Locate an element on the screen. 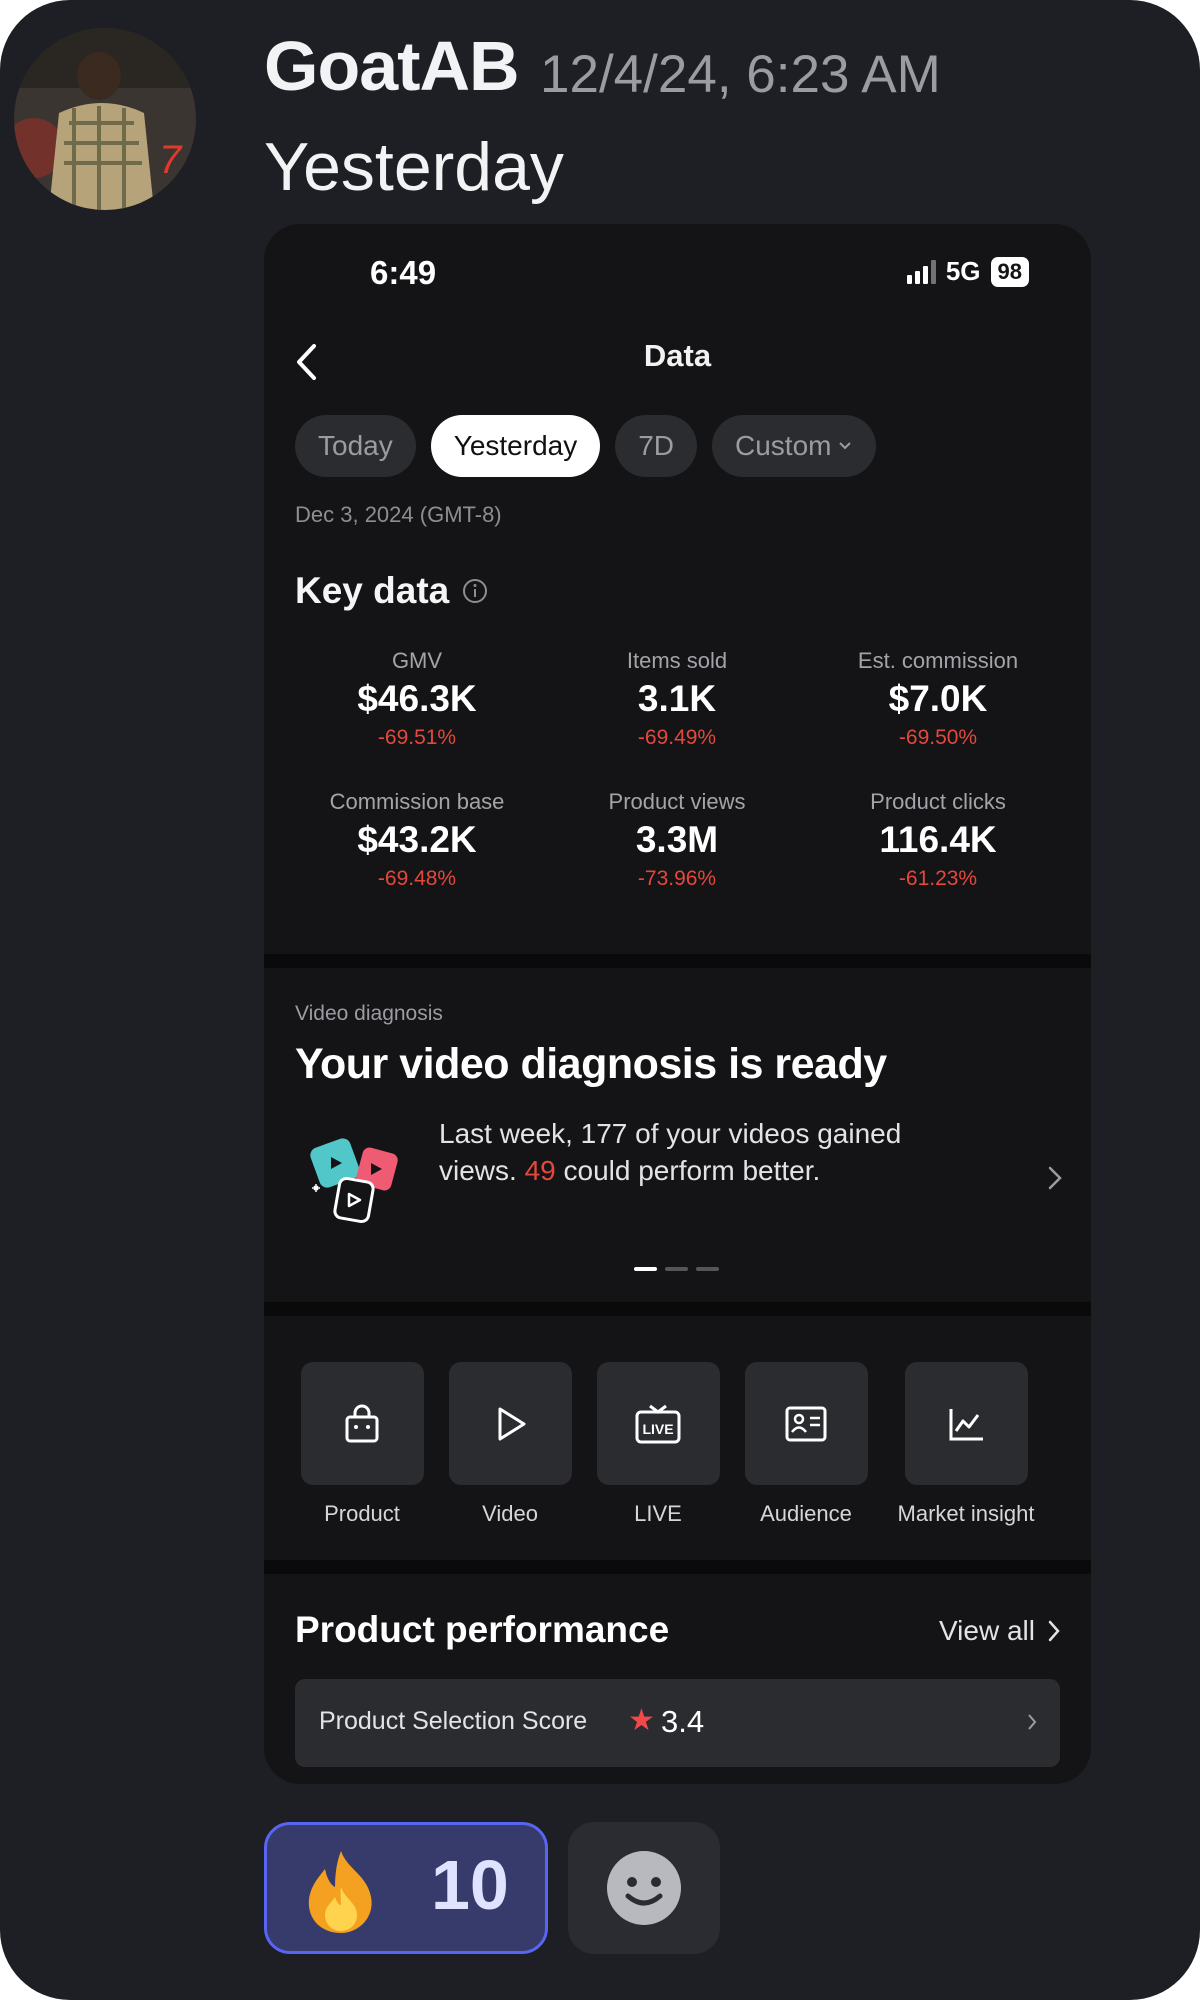 The width and height of the screenshot is (1200, 2000). metric-change: -69.48% is located at coordinates (417, 878).